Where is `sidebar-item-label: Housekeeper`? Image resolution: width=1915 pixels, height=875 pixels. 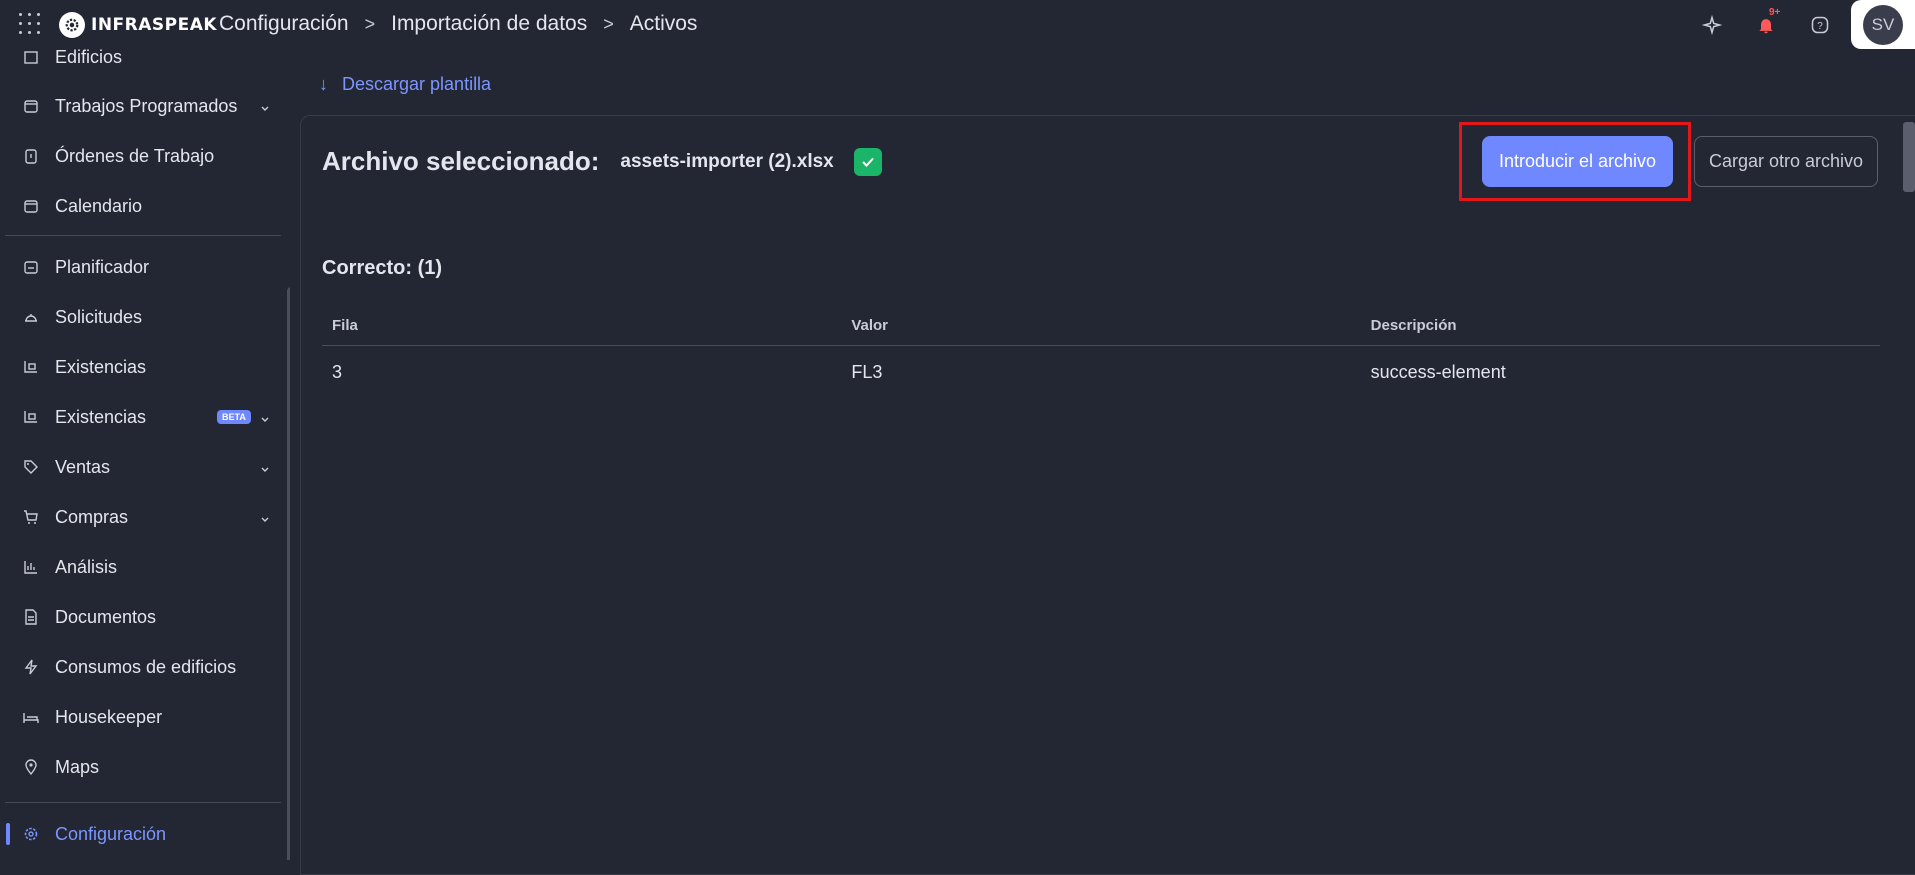 sidebar-item-label: Housekeeper is located at coordinates (109, 716).